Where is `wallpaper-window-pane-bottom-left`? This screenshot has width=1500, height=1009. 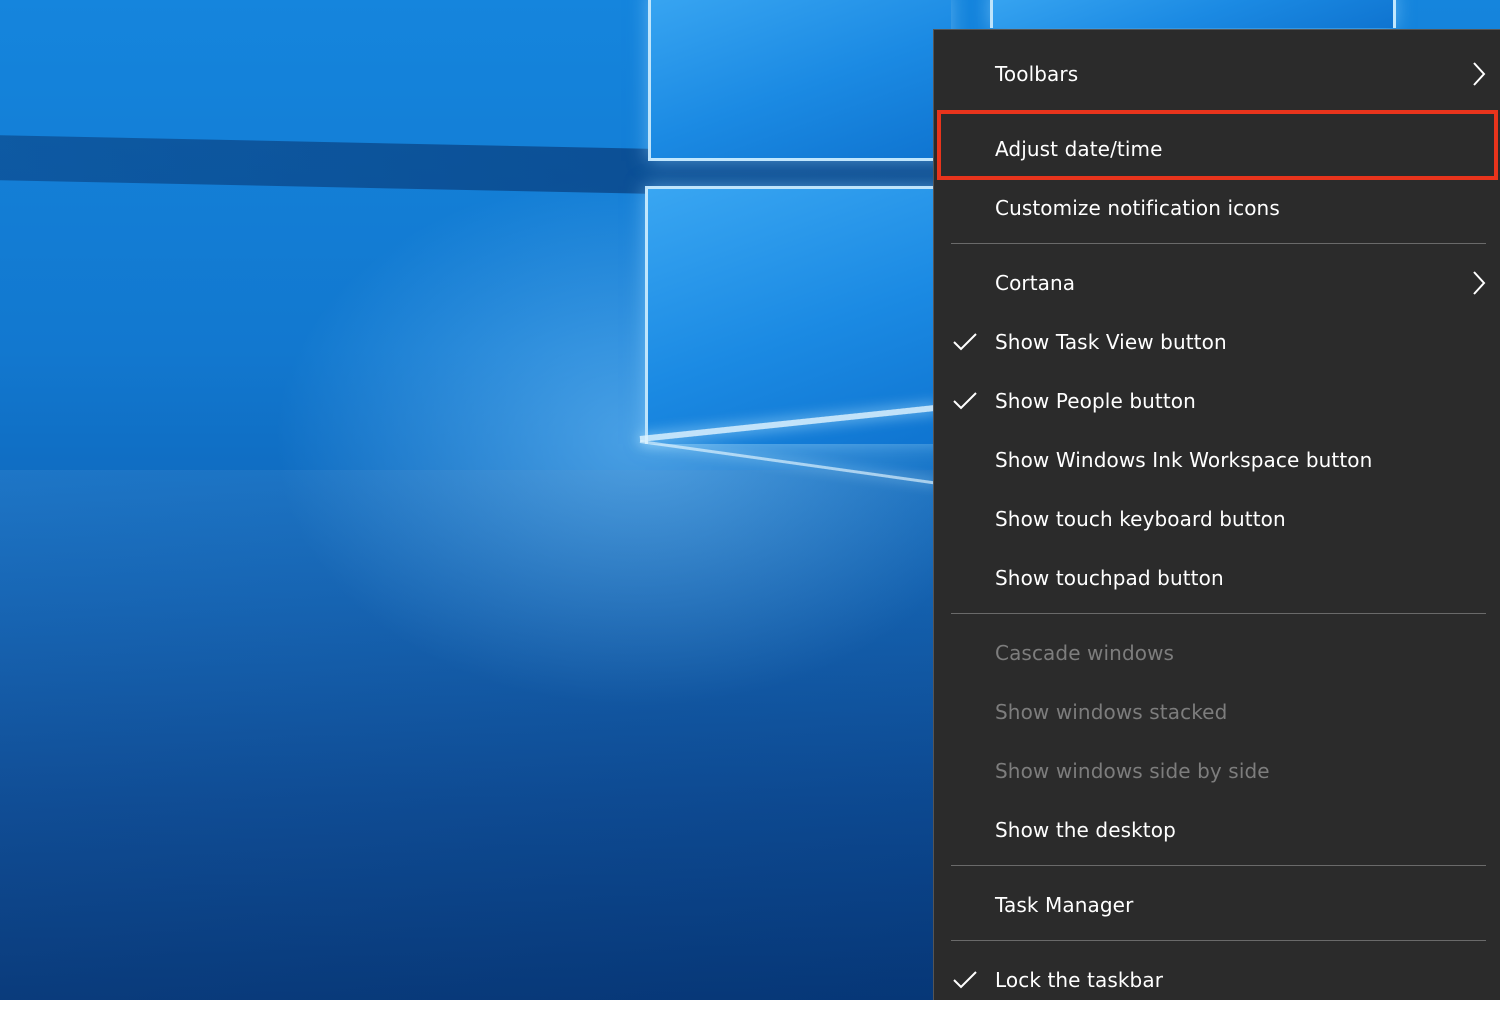
wallpaper-window-pane-bottom-left is located at coordinates (796, 315).